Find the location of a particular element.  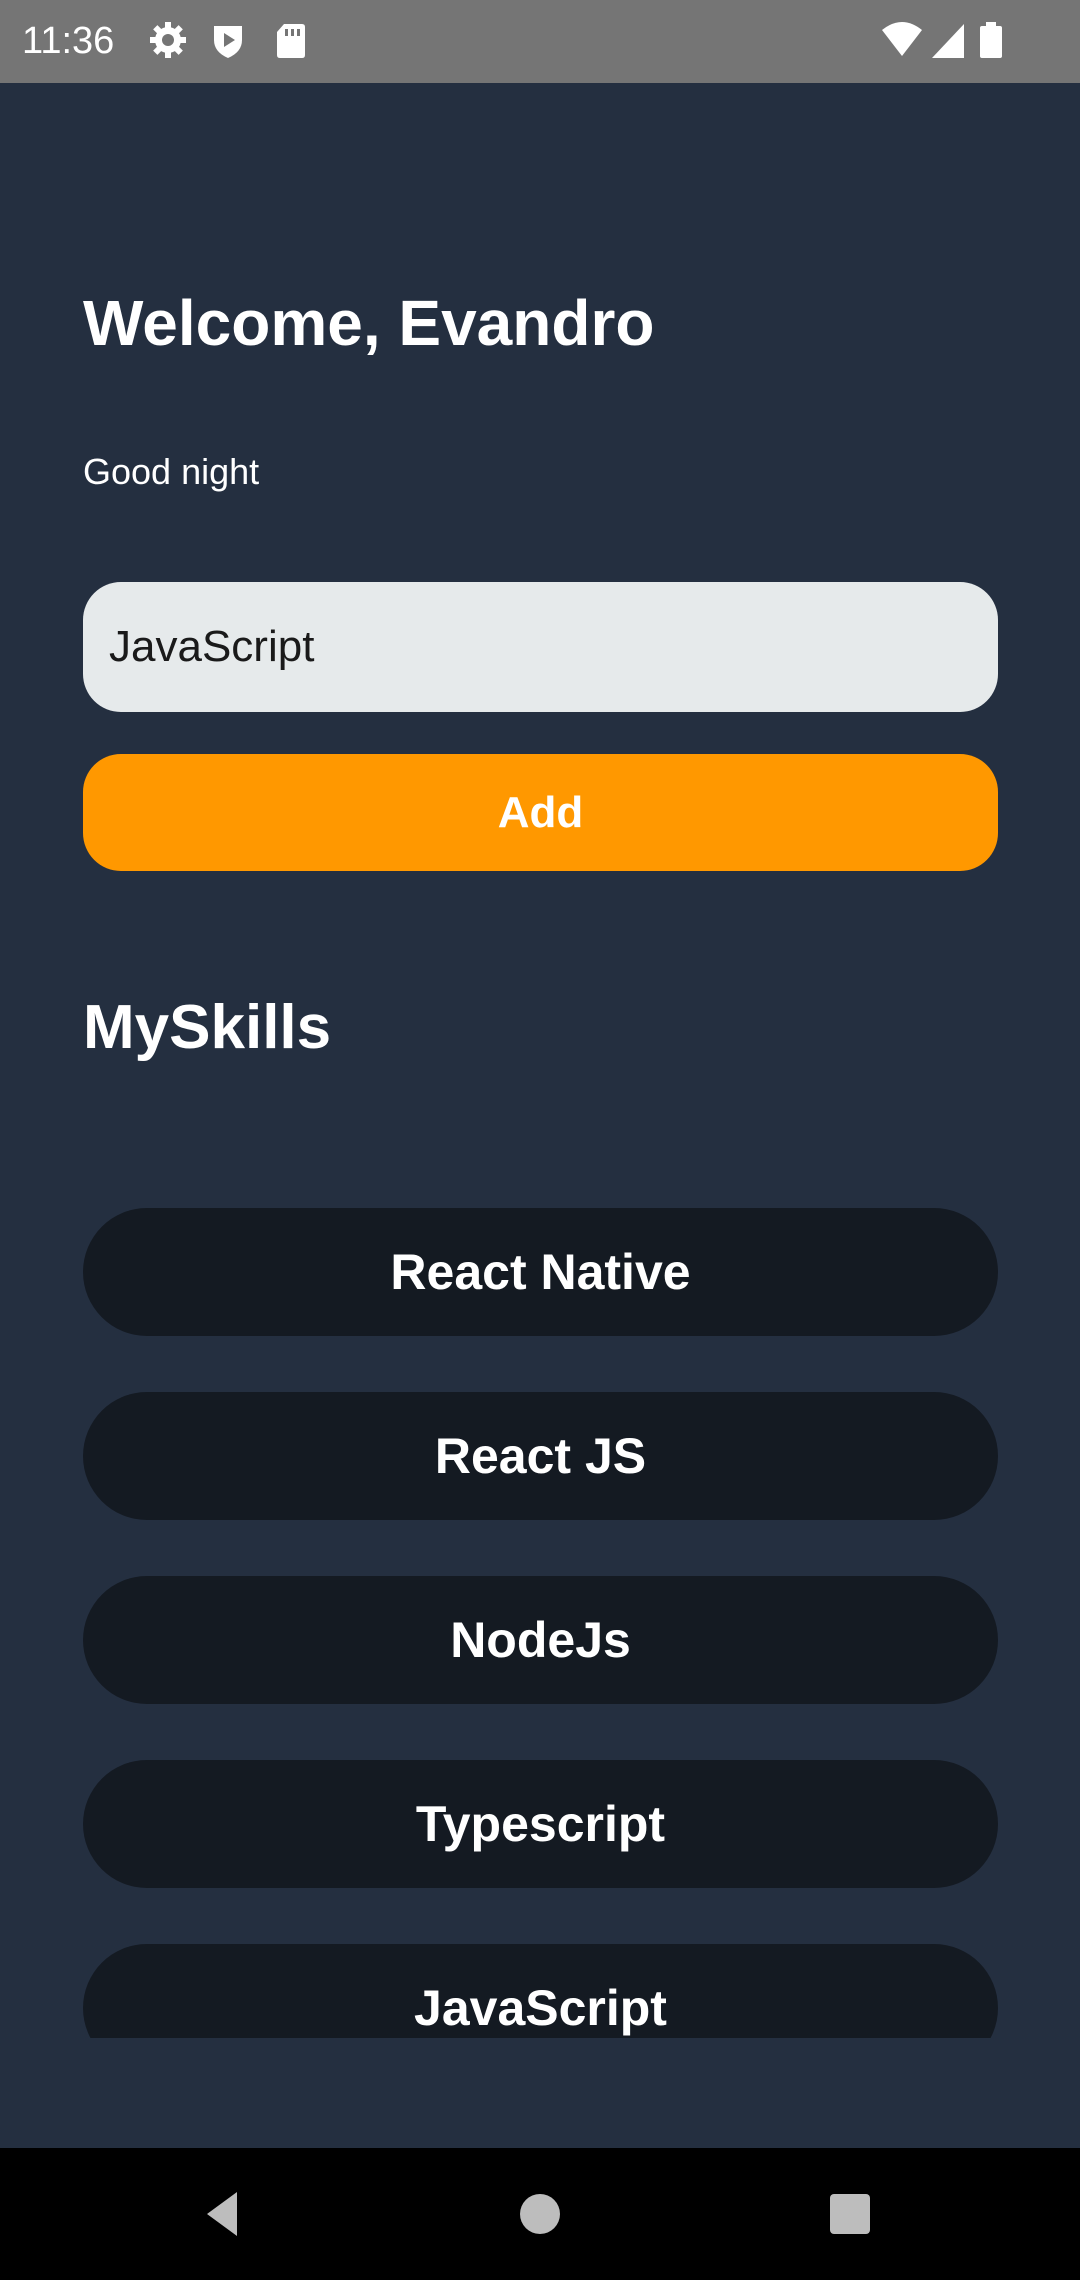

back-icon is located at coordinates (225, 2214).